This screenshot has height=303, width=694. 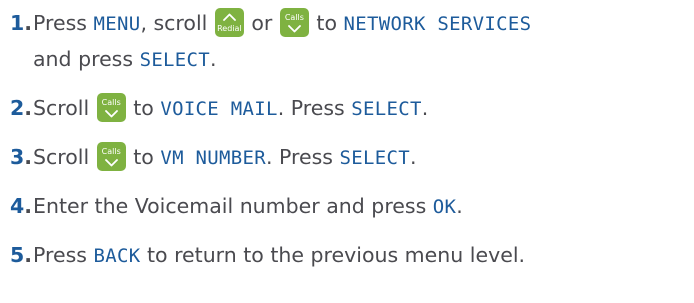 What do you see at coordinates (229, 28) in the screenshot?
I see `key-label: Redial` at bounding box center [229, 28].